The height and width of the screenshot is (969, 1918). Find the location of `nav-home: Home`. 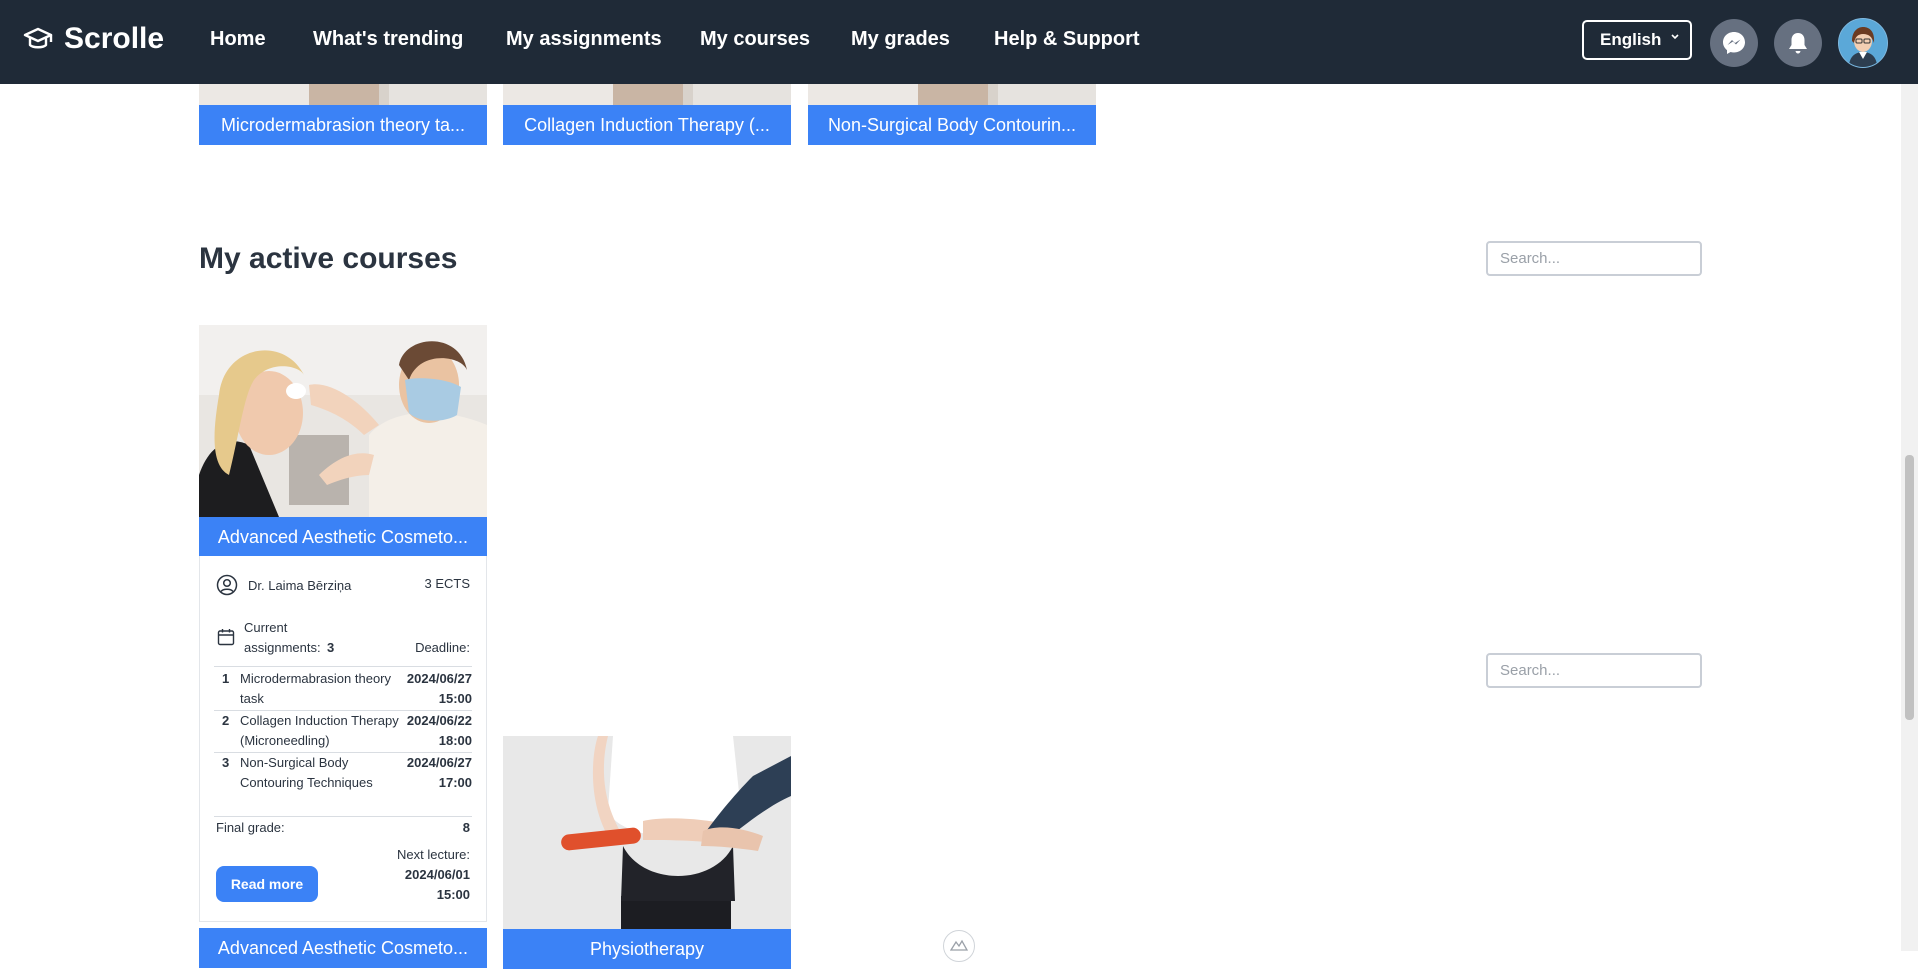

nav-home: Home is located at coordinates (238, 39).